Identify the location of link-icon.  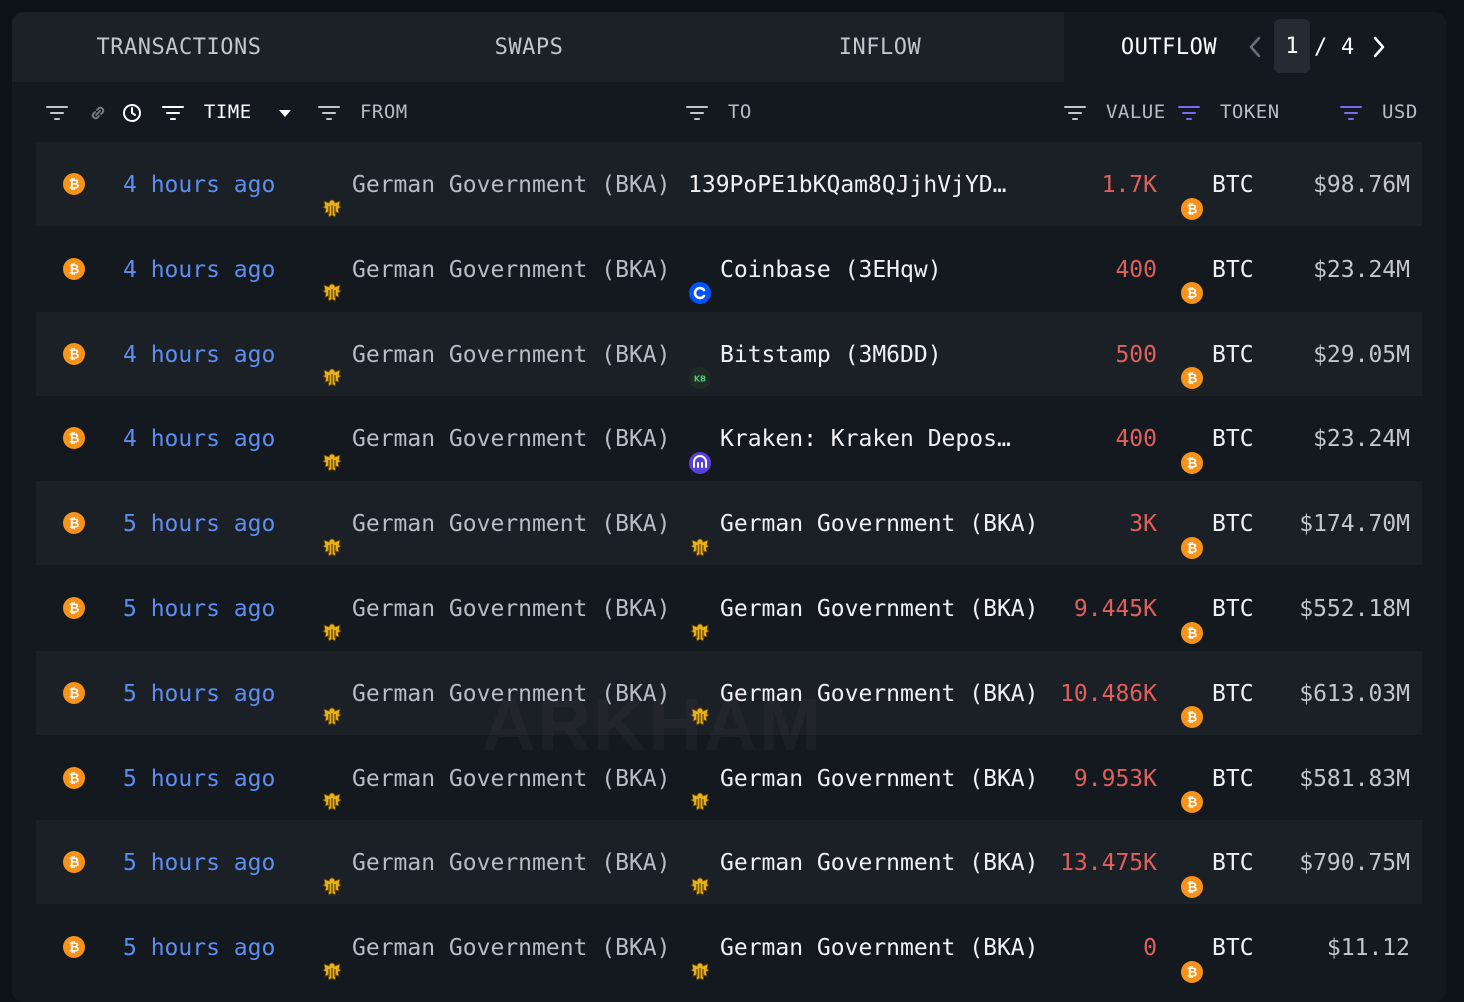
(98, 113).